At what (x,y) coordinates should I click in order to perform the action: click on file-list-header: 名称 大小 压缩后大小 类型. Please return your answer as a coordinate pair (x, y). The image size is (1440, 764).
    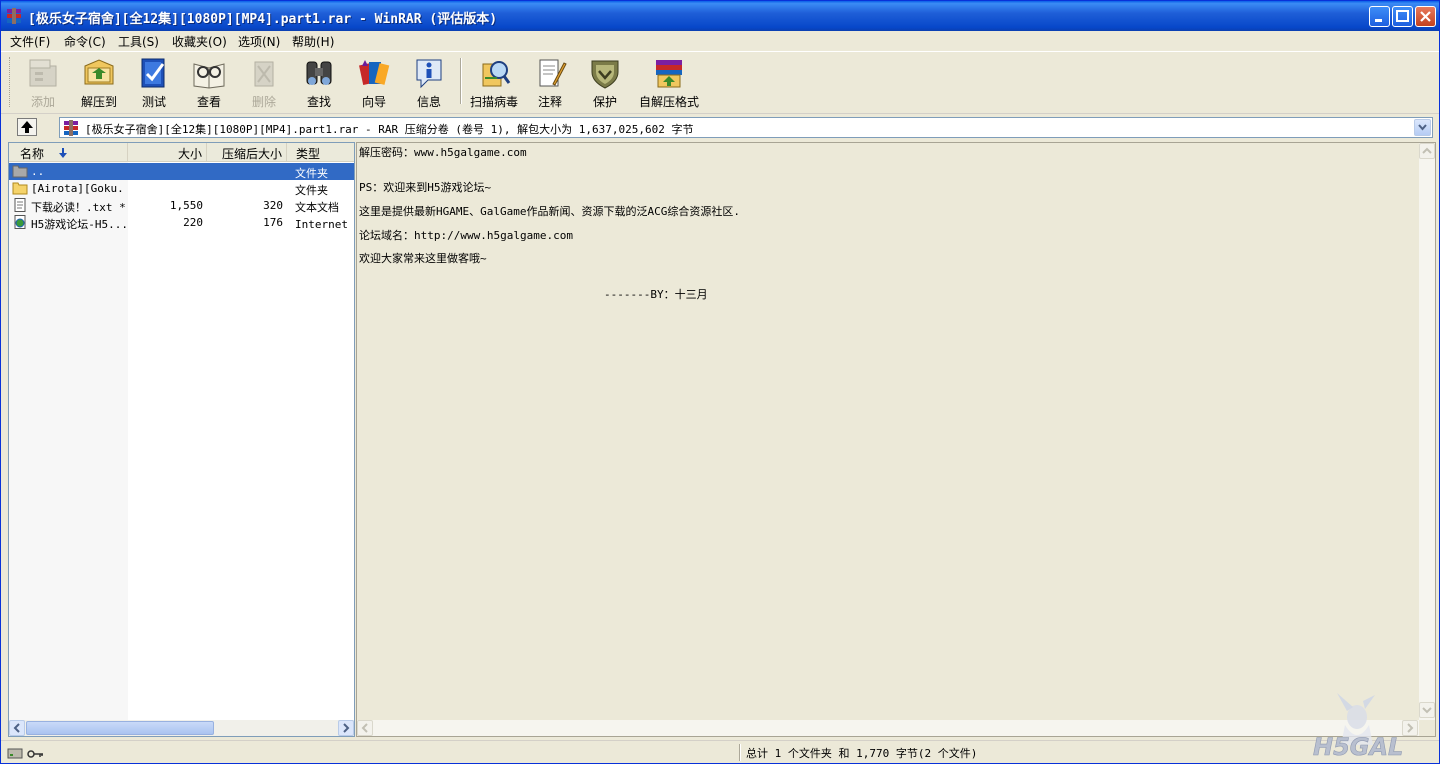
    Looking at the image, I should click on (181, 152).